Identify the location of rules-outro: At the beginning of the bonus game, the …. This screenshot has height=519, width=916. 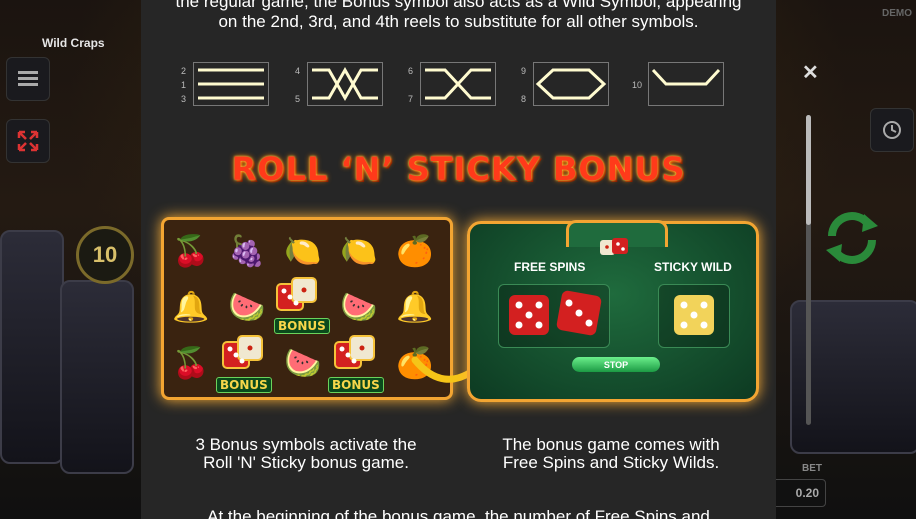
(458, 513).